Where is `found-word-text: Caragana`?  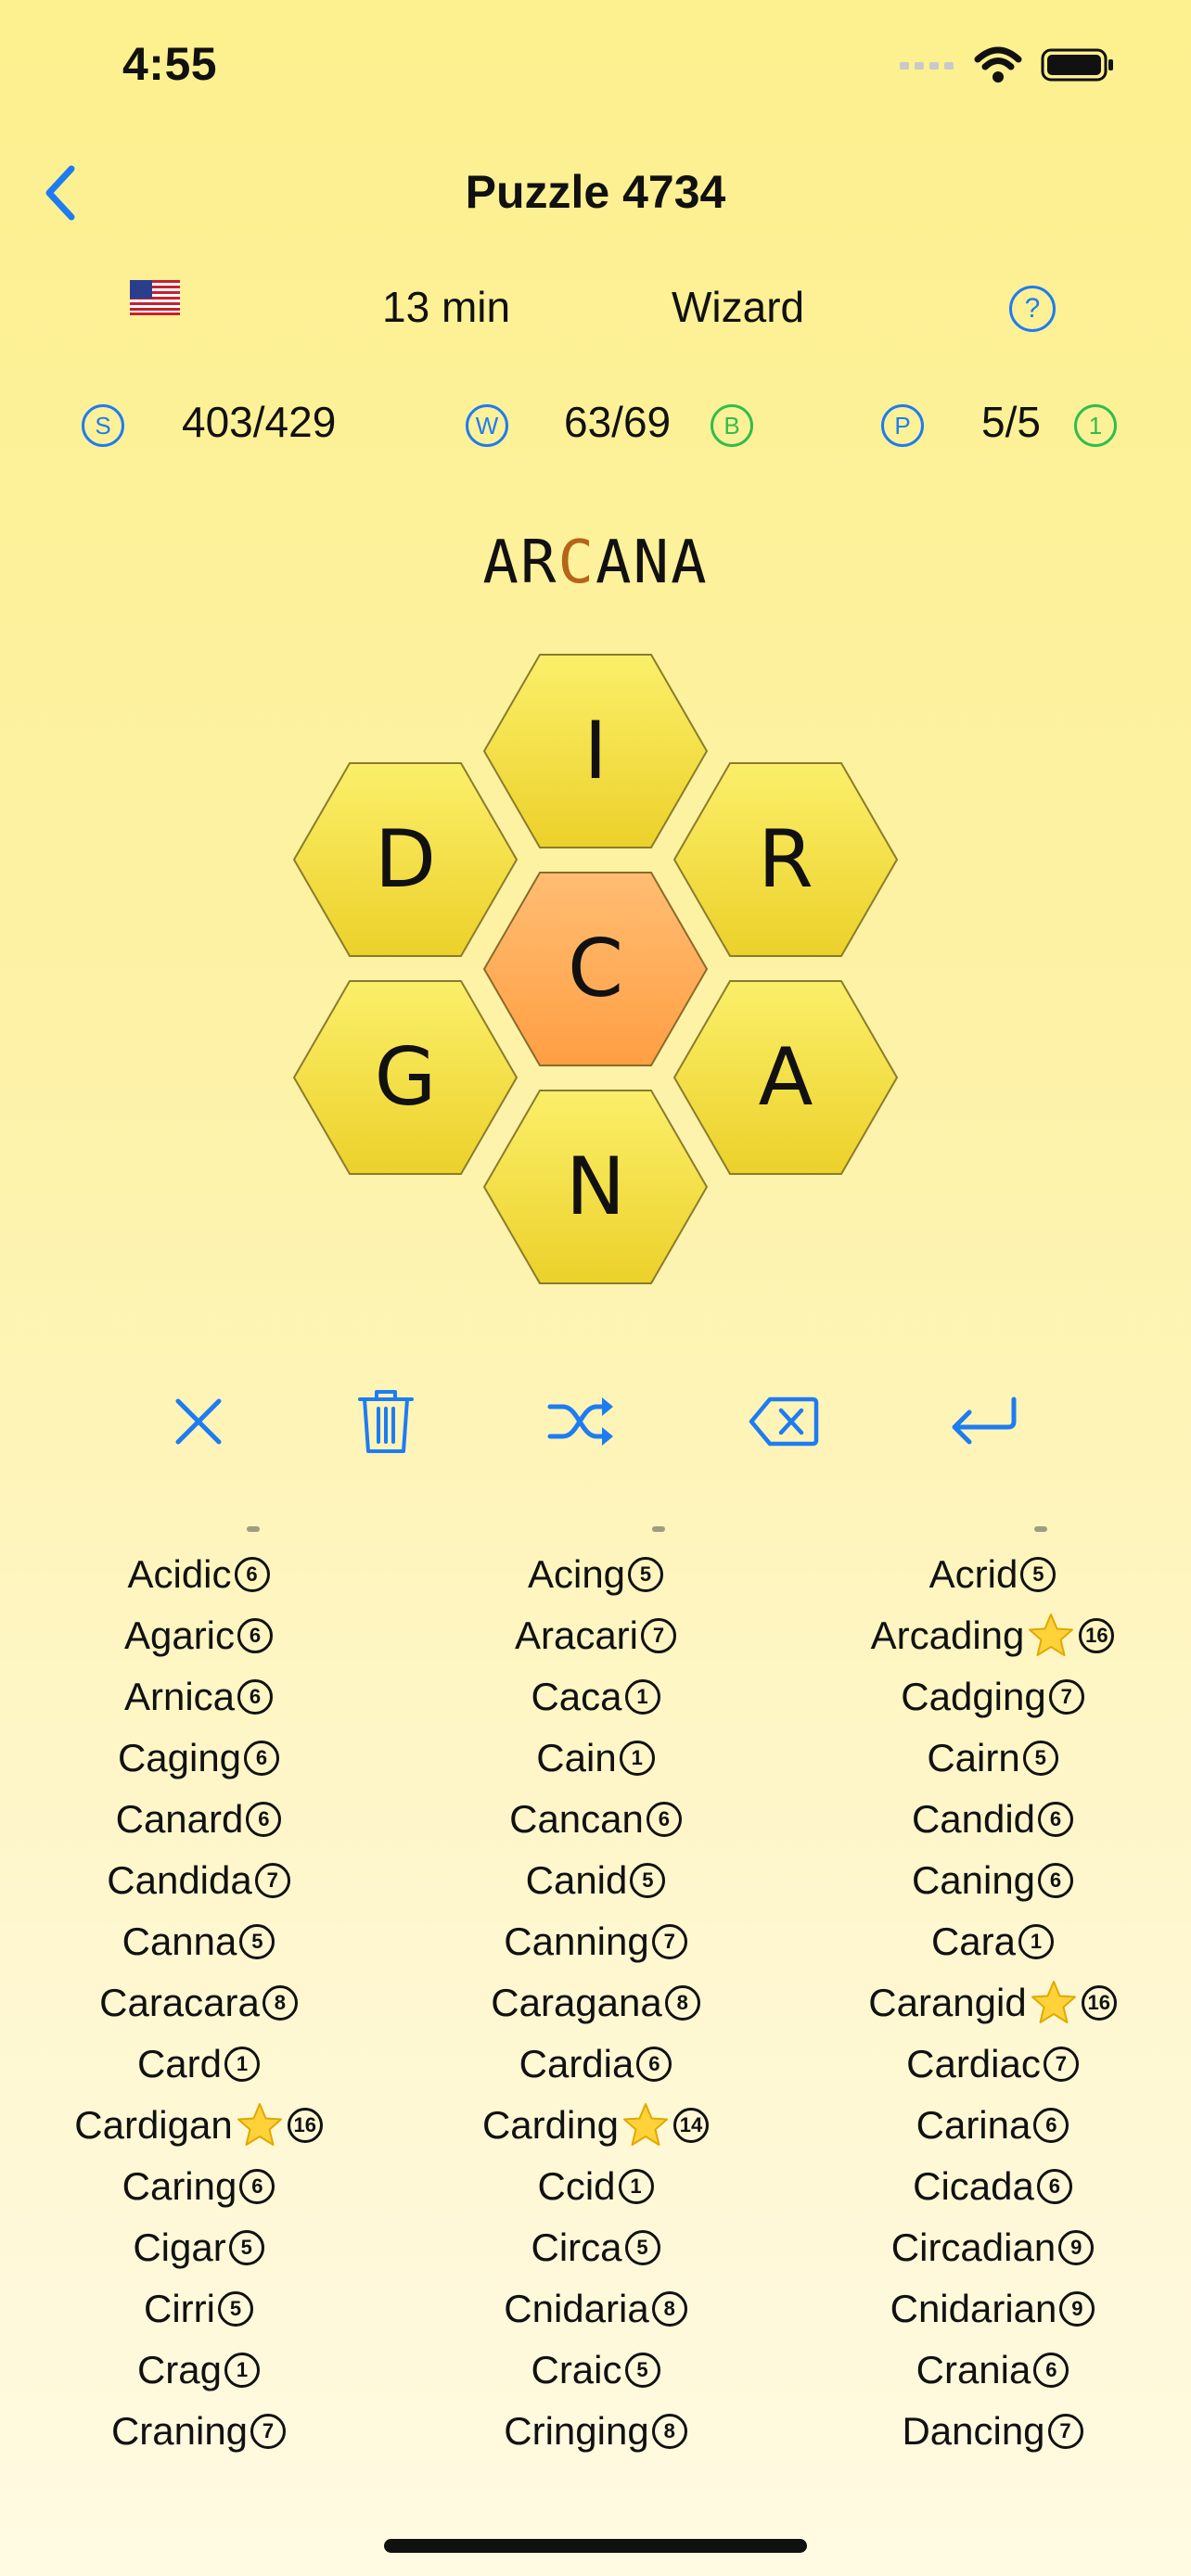
found-word-text: Caragana is located at coordinates (576, 2003).